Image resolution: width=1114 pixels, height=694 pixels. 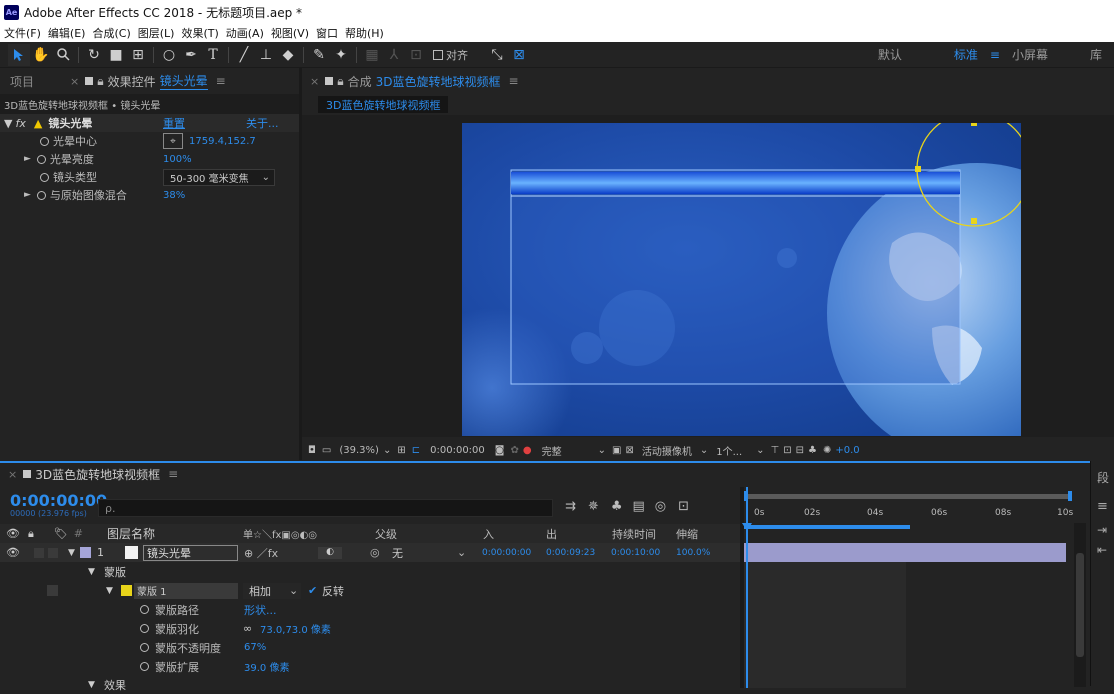 I want to click on eye-icon: 👁︎, so click(x=13, y=552).